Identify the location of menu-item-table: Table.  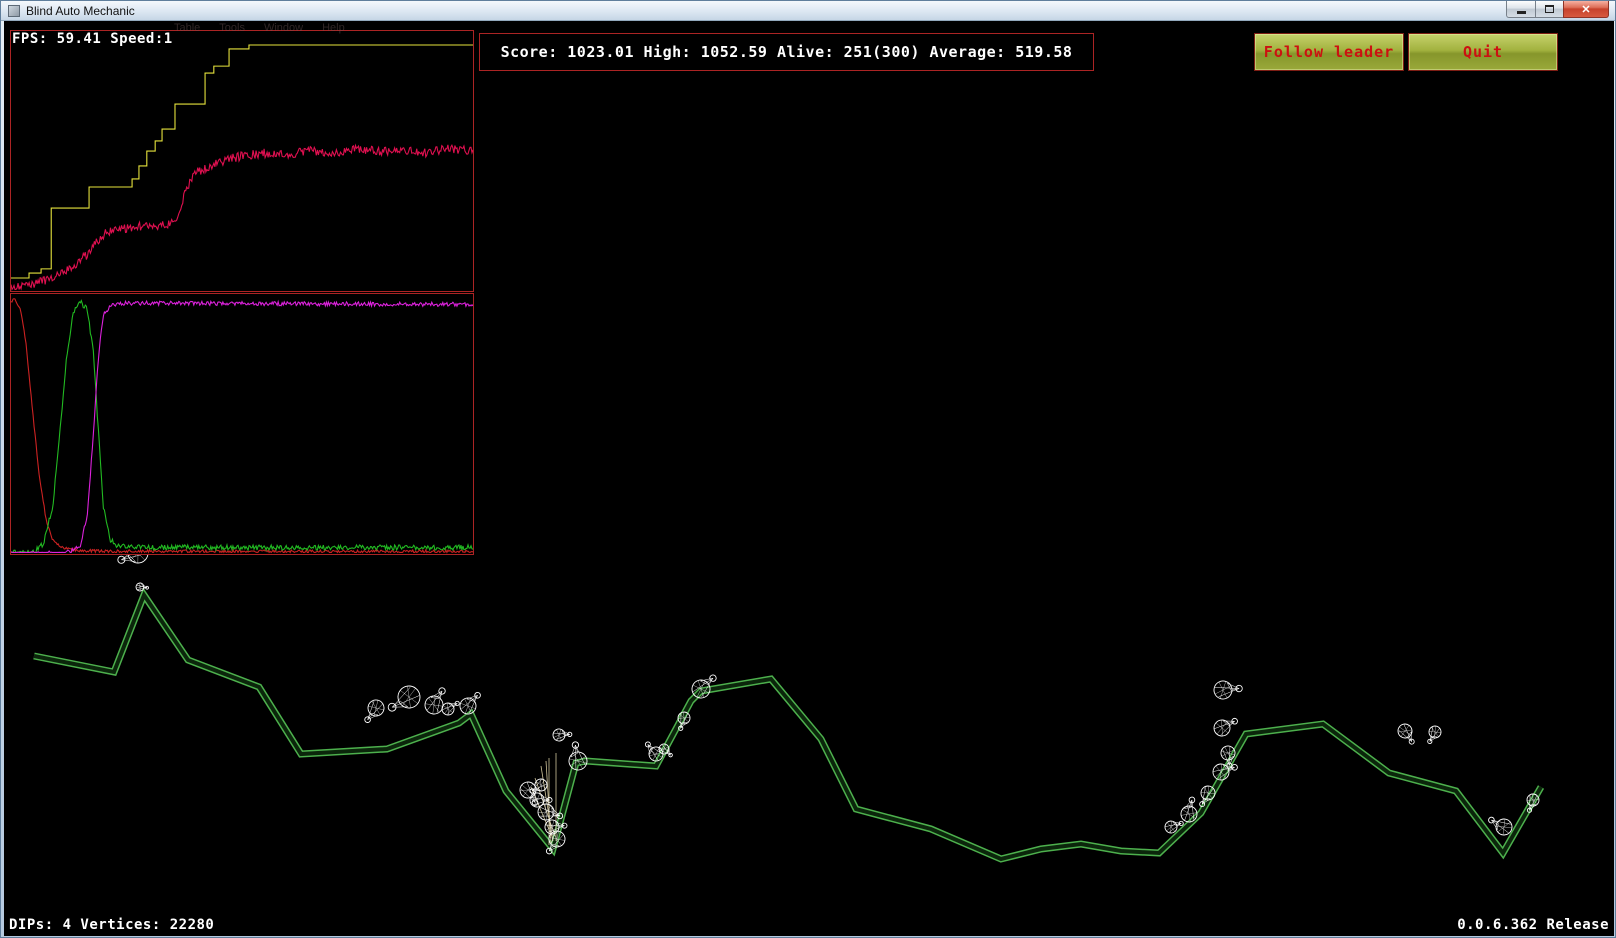
(187, 28).